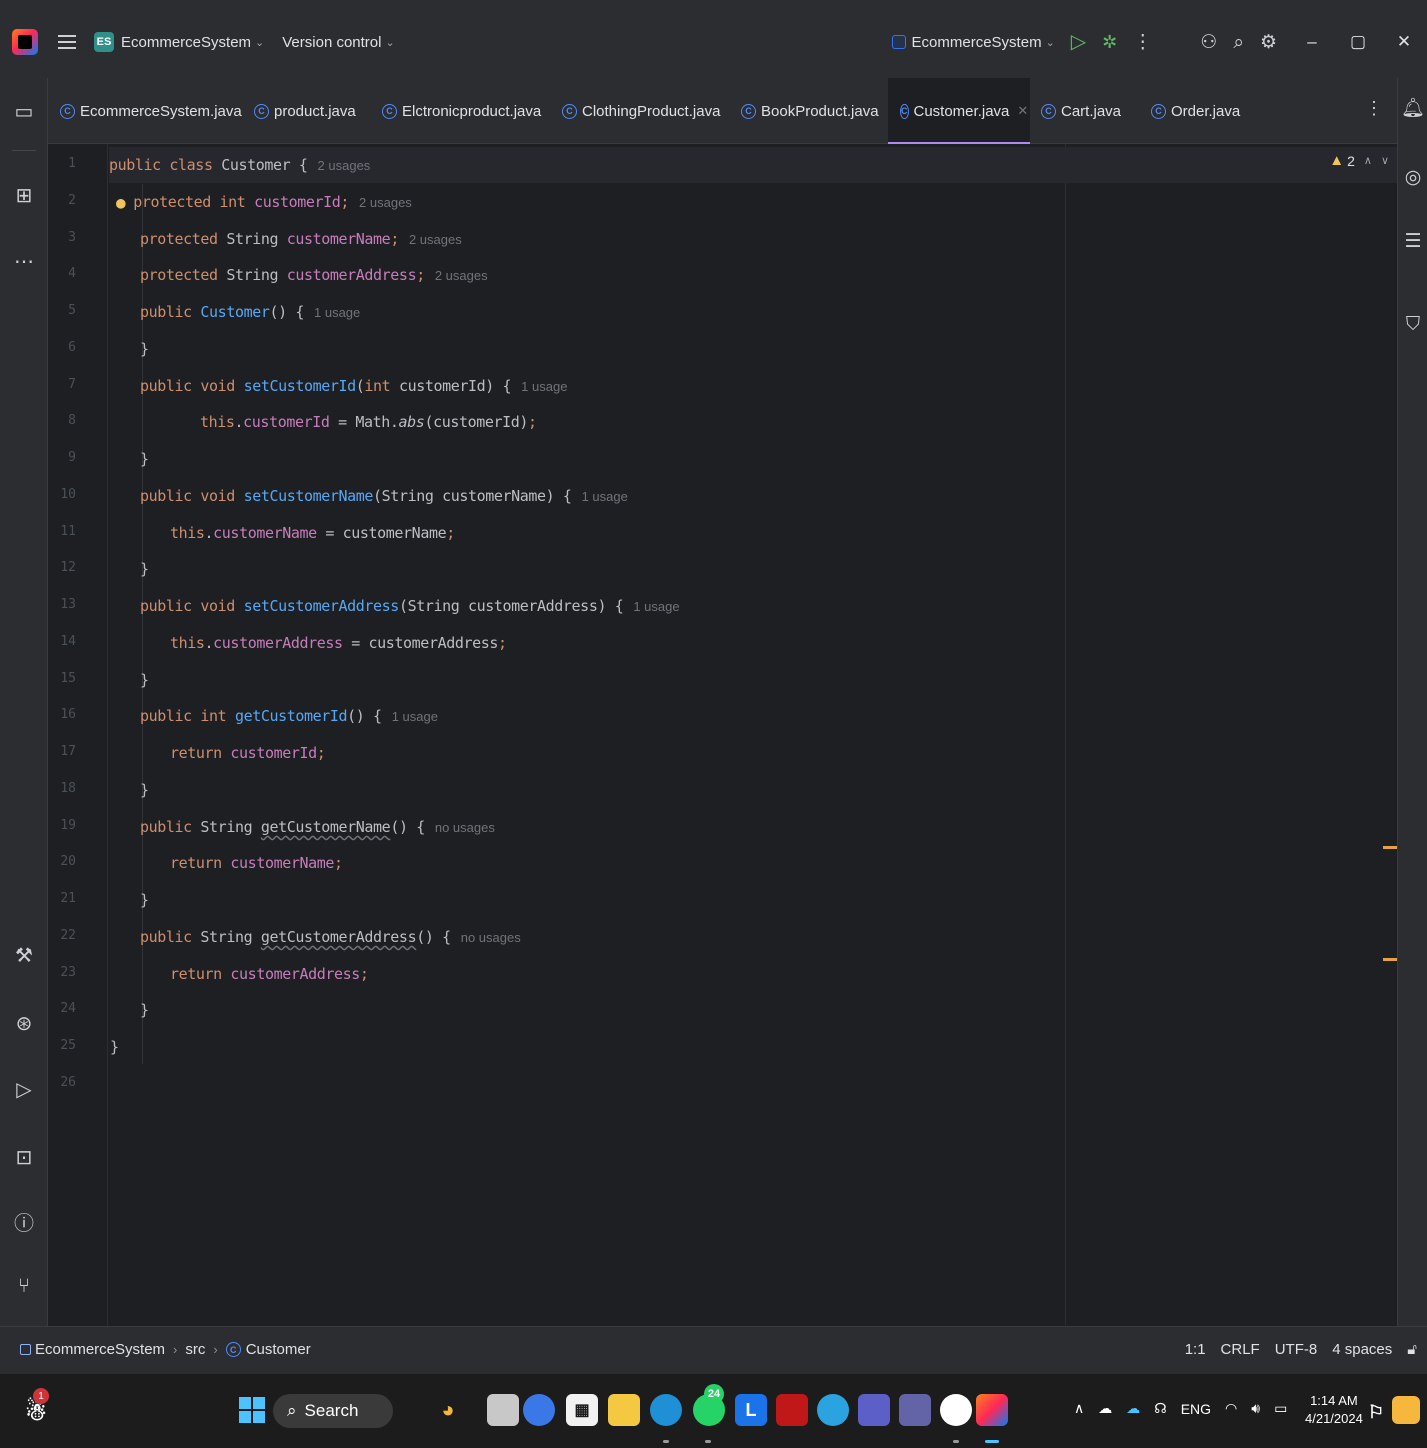 This screenshot has width=1427, height=1448. Describe the element at coordinates (301, 239) in the screenshot. I see `code-line-3: protected String customerName; 2 usages` at that location.